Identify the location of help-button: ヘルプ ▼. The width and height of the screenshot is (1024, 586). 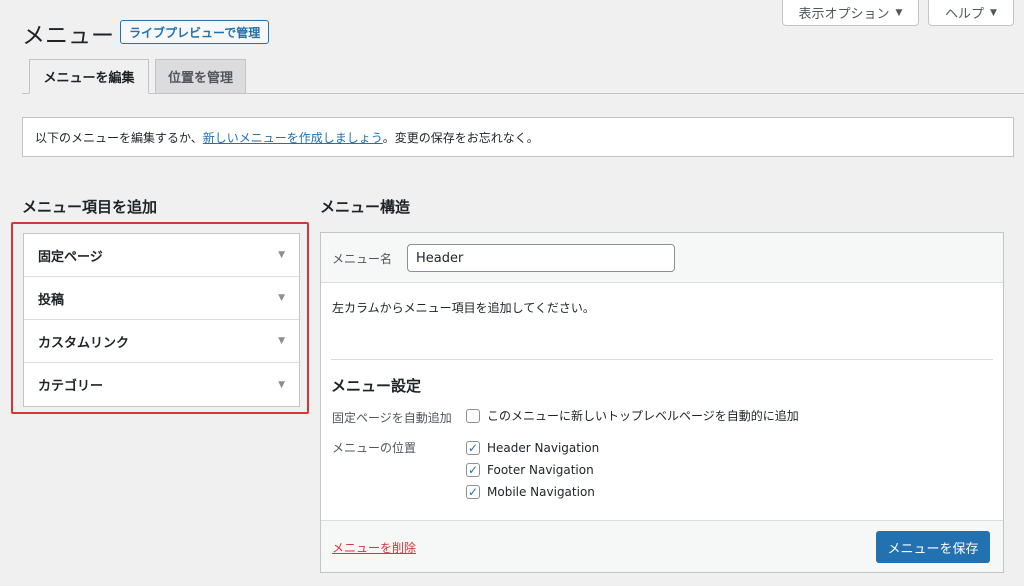
(971, 13).